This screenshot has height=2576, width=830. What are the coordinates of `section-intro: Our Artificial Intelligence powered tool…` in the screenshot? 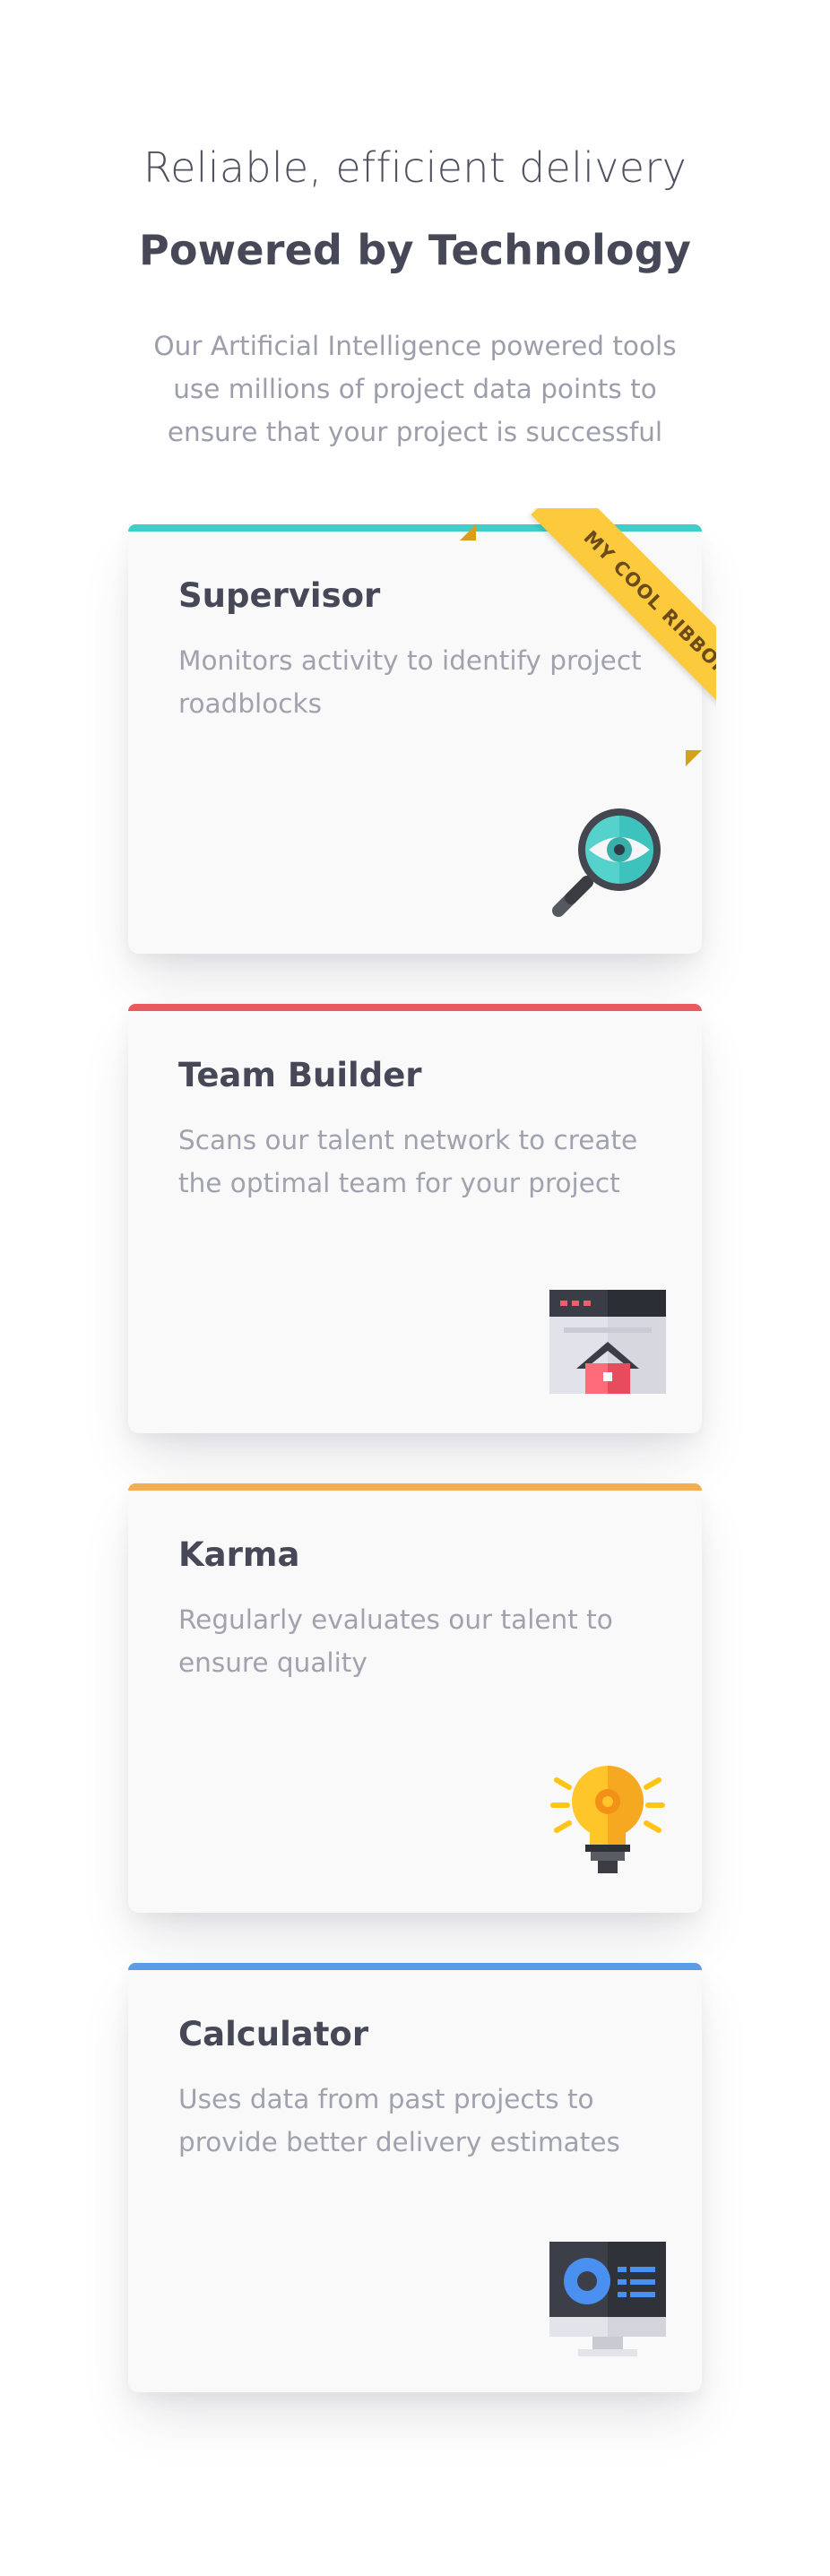 It's located at (415, 389).